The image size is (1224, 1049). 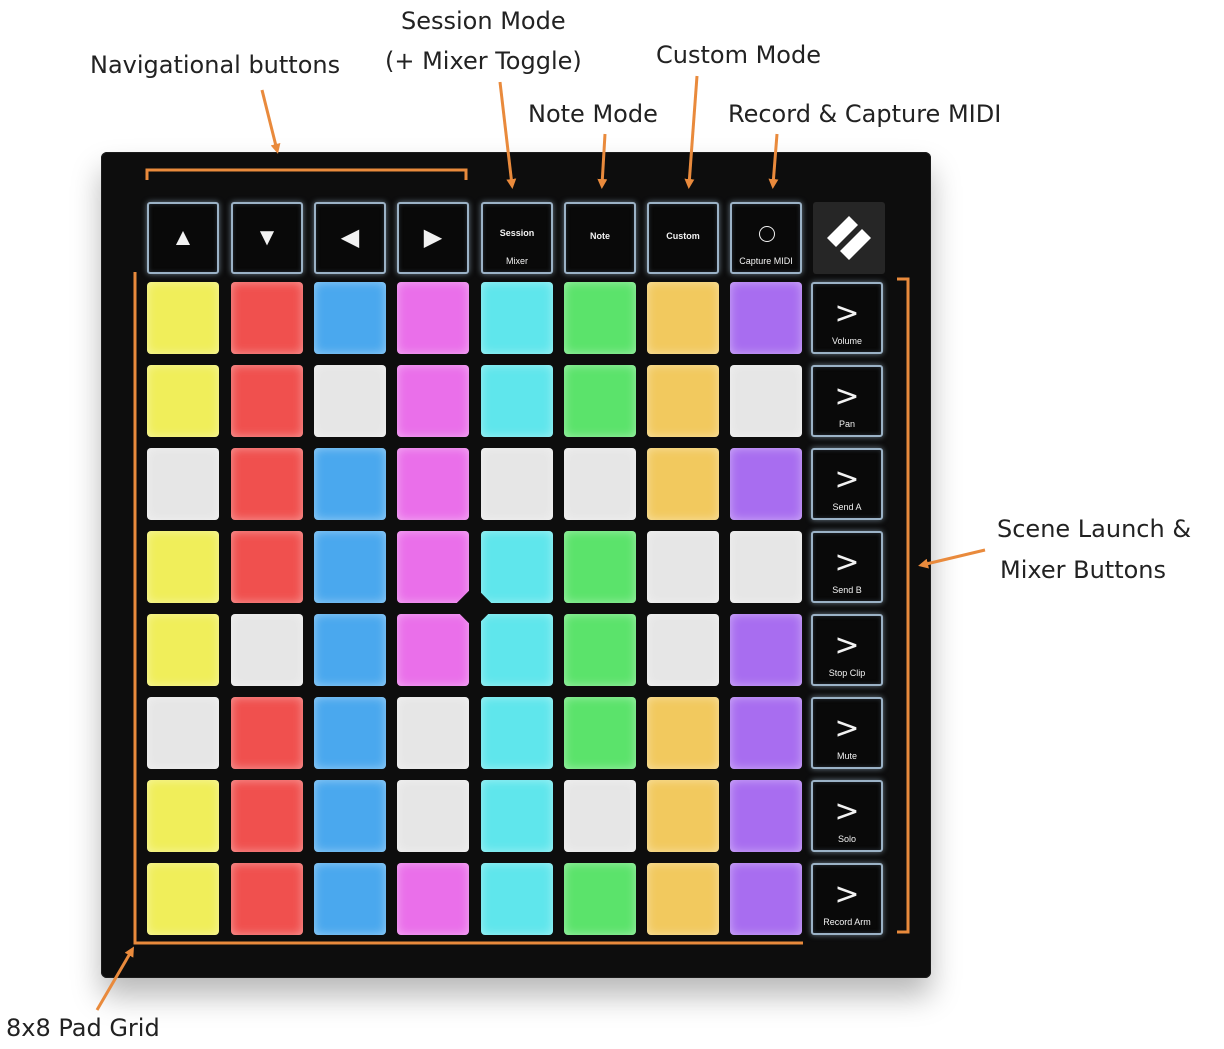 What do you see at coordinates (952, 558) in the screenshot?
I see `scene-arrow` at bounding box center [952, 558].